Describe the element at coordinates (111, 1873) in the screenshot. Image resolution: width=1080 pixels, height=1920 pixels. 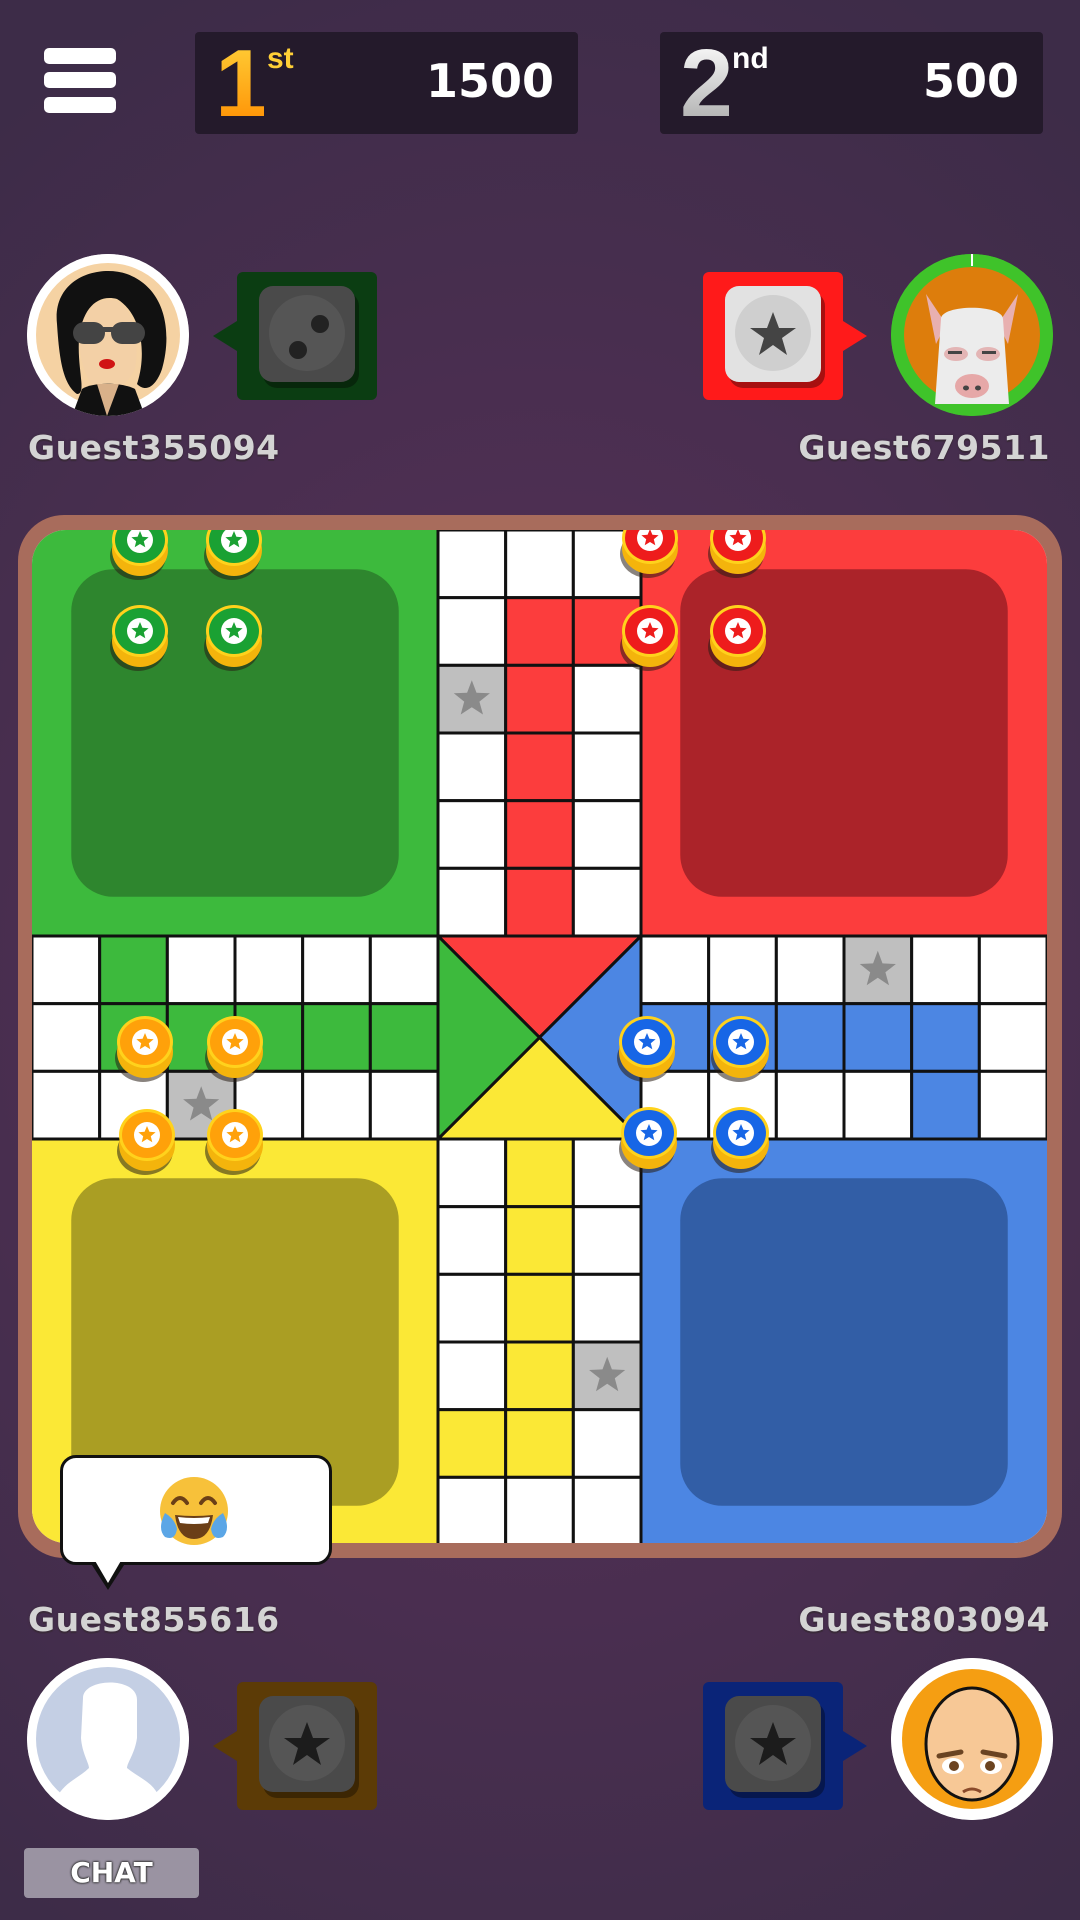
I see `chat-button: CHAT` at that location.